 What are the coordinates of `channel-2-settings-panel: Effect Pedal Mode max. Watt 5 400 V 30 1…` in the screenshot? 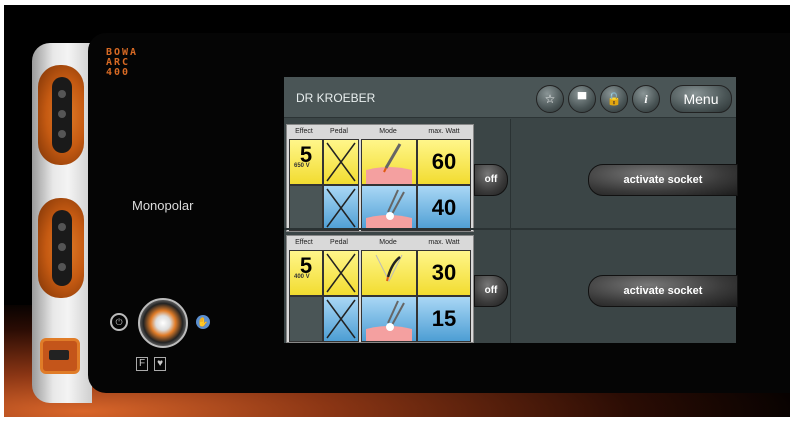 It's located at (380, 289).